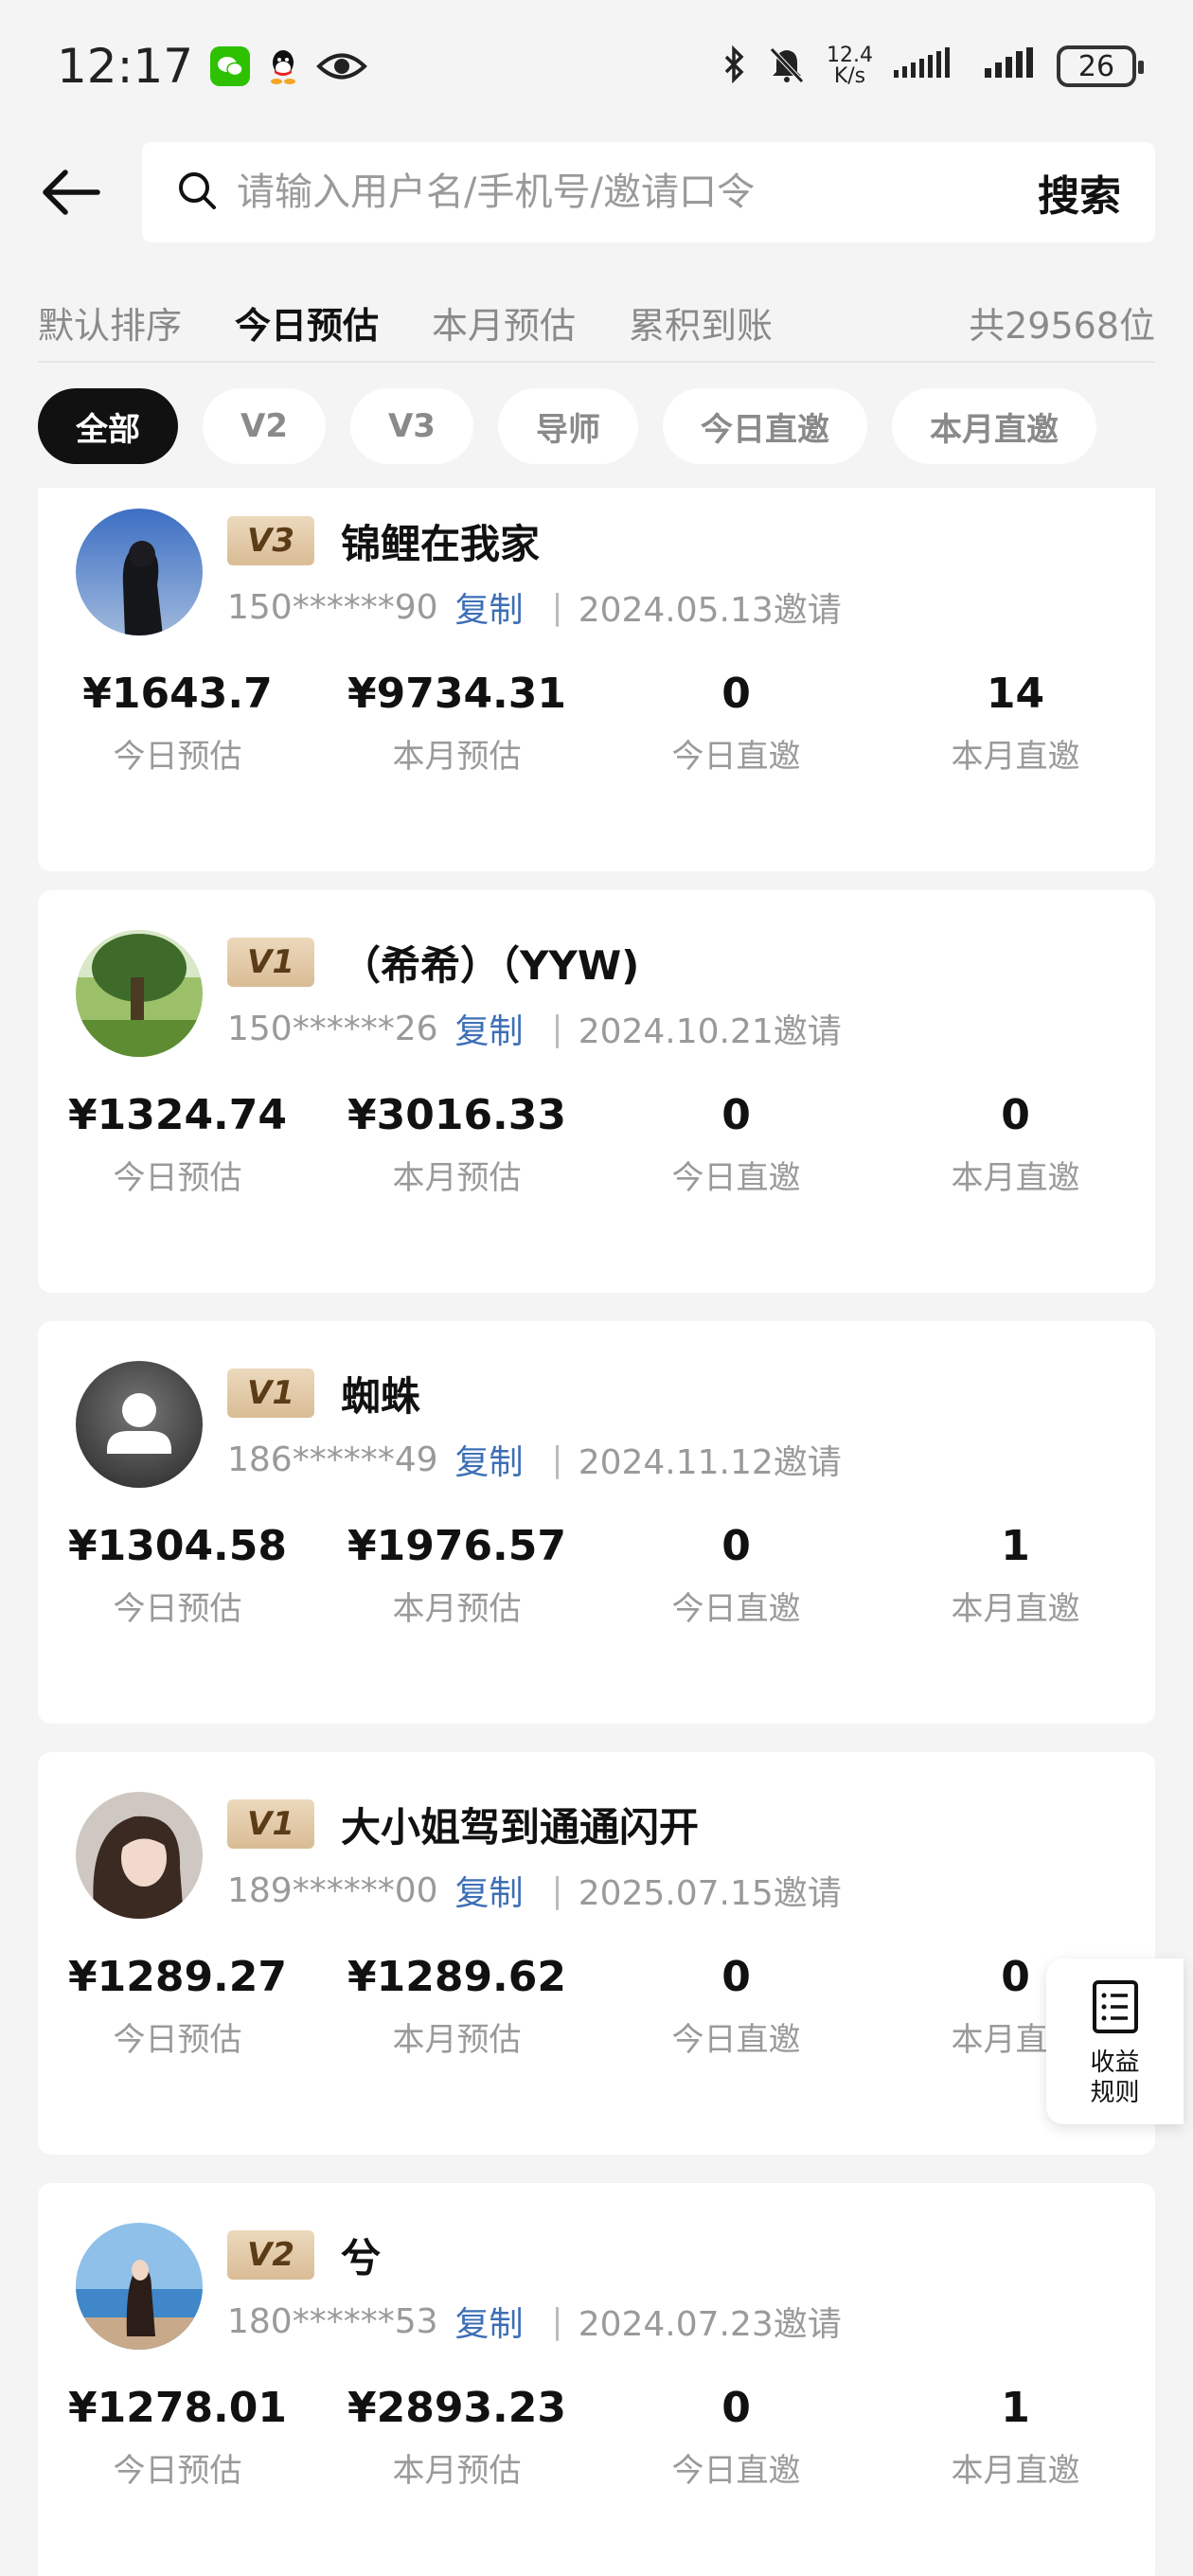 Image resolution: width=1193 pixels, height=2576 pixels. I want to click on bluetooth-icon, so click(734, 66).